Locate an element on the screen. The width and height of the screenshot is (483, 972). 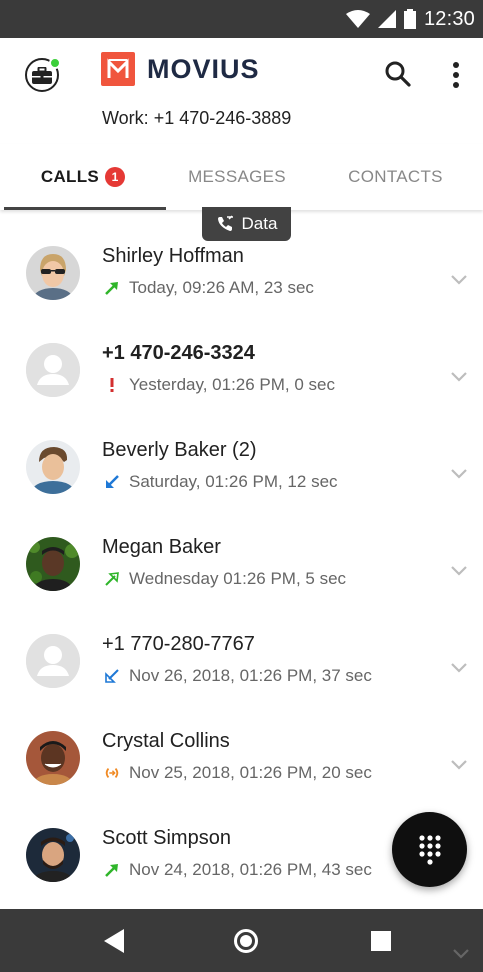
status-icons: 12:30 is located at coordinates (410, 19).